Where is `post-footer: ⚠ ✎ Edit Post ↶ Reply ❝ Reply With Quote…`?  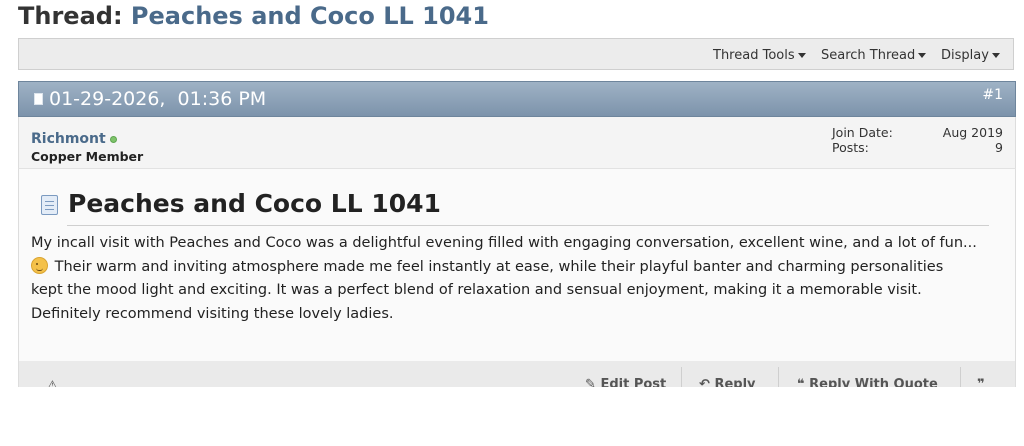 post-footer: ⚠ ✎ Edit Post ↶ Reply ❝ Reply With Quote… is located at coordinates (517, 374).